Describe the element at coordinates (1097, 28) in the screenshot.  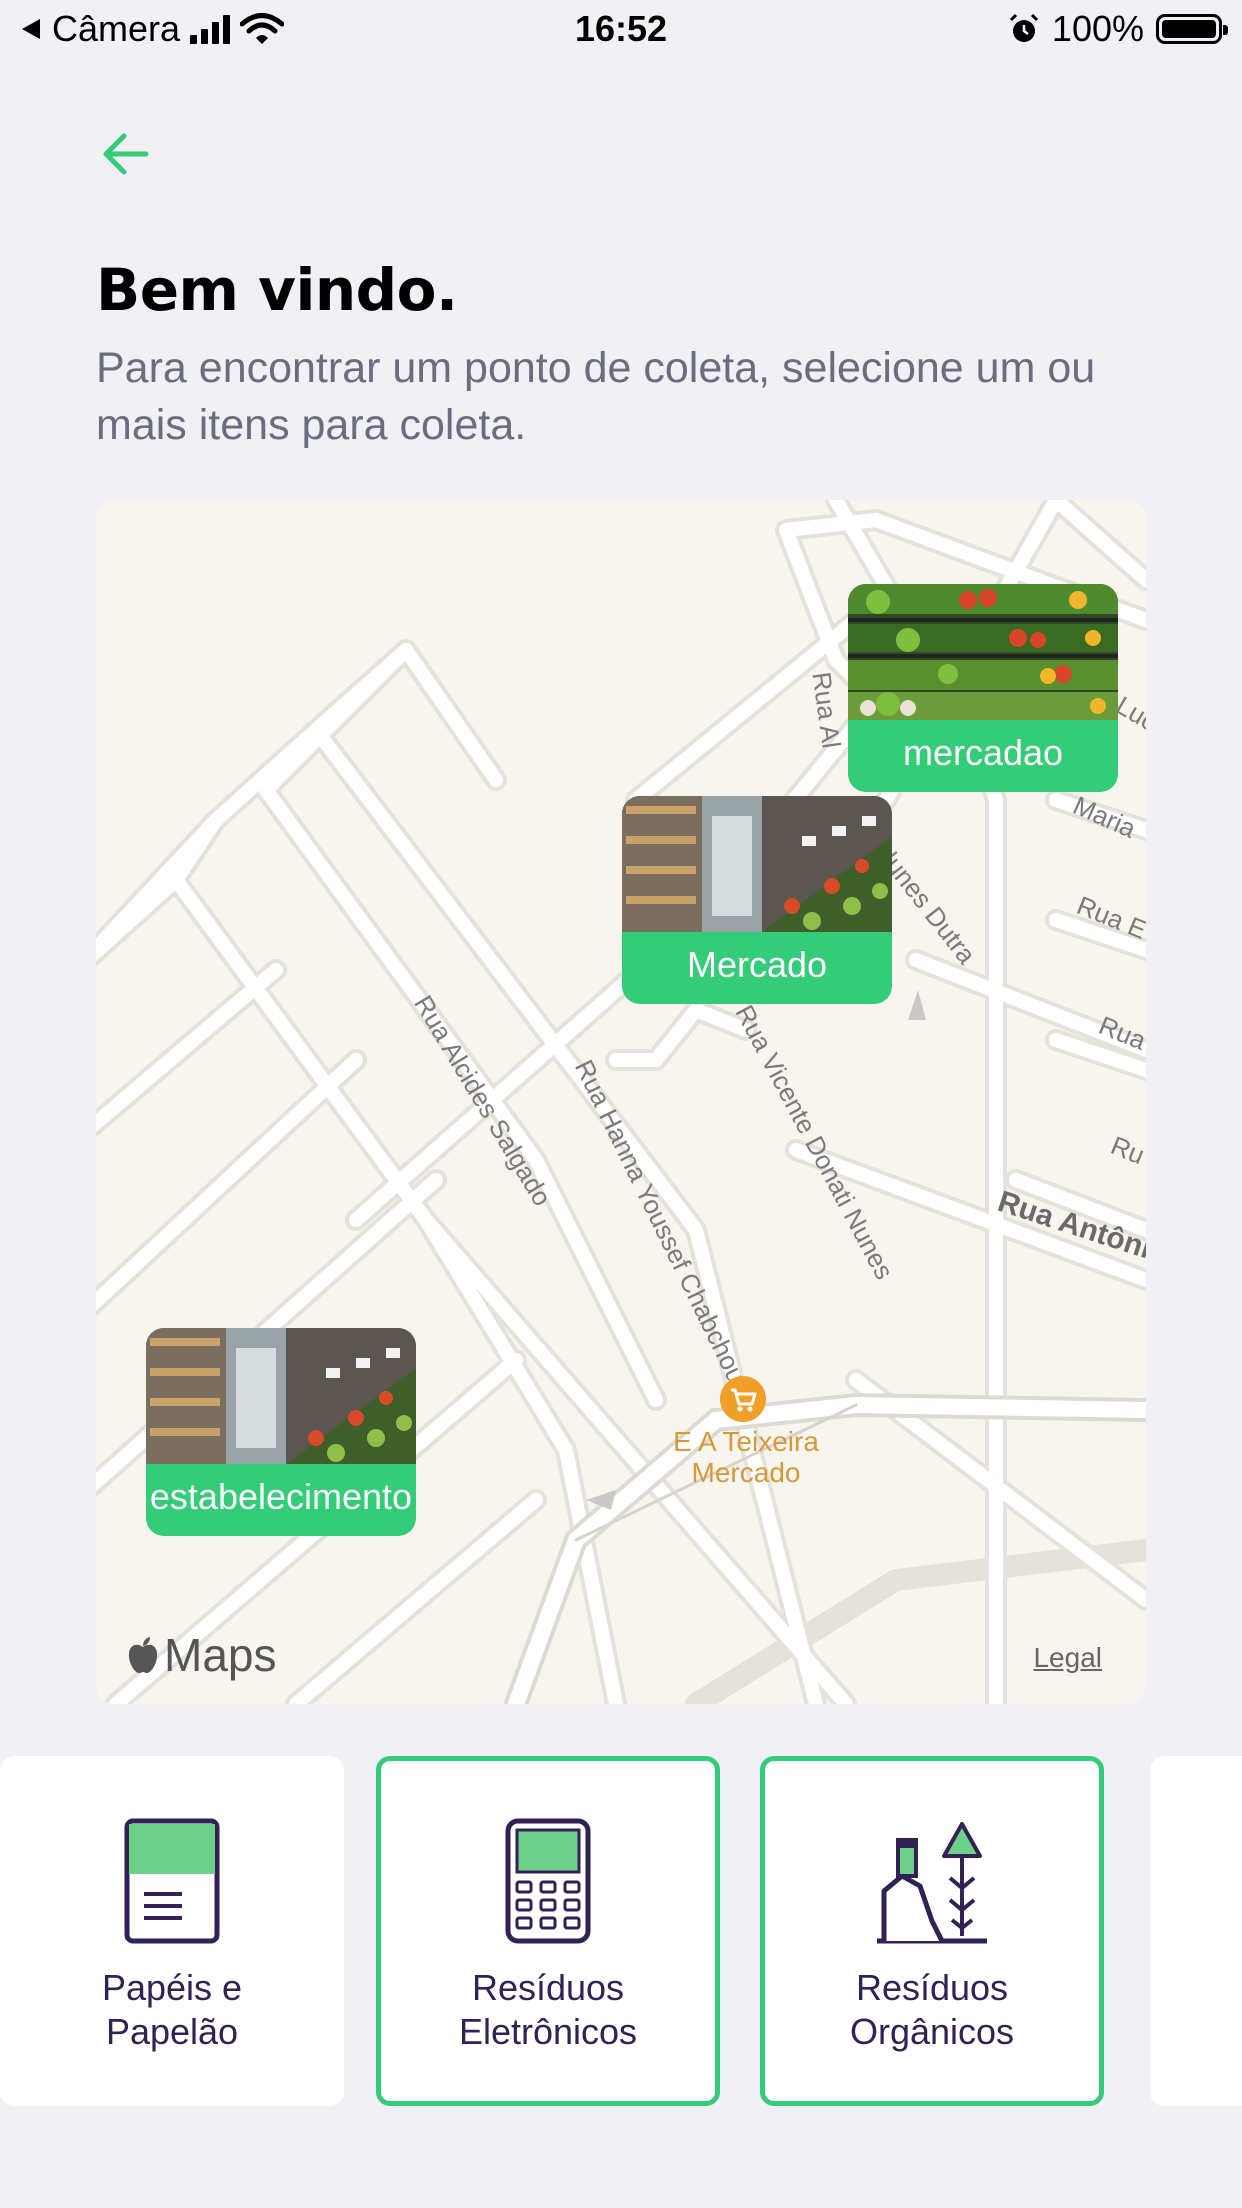
I see `battery-percent: 100%` at that location.